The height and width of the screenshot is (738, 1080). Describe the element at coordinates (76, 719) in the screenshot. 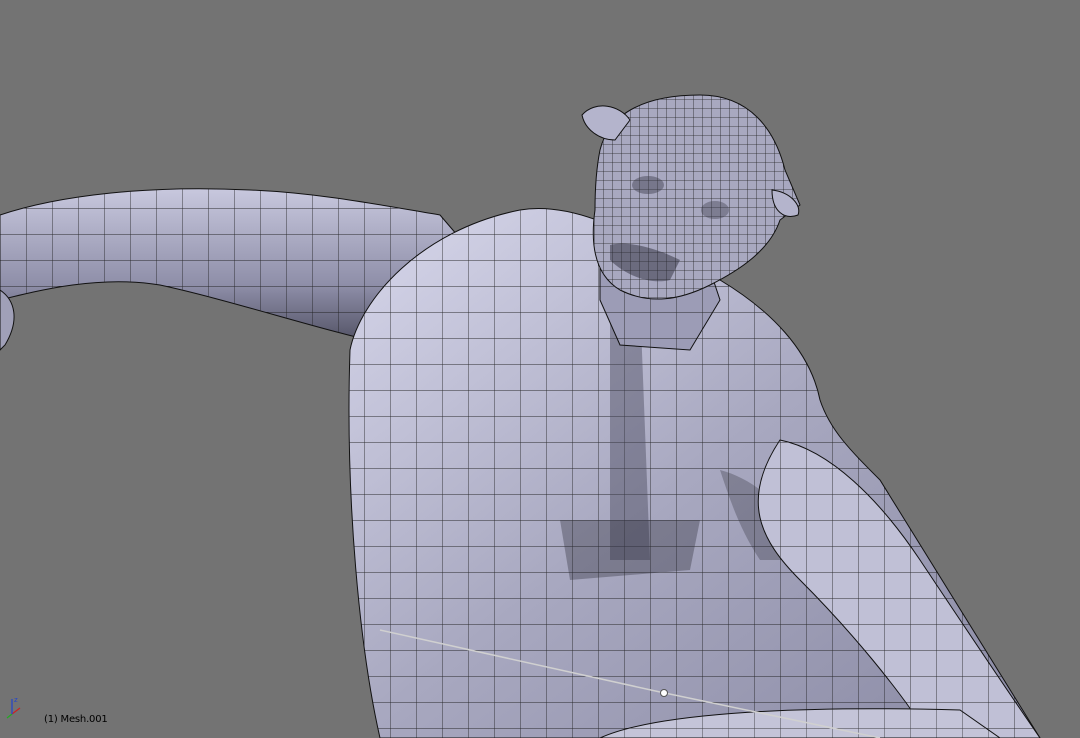

I see `active-object-label: (1) Mesh.001` at that location.